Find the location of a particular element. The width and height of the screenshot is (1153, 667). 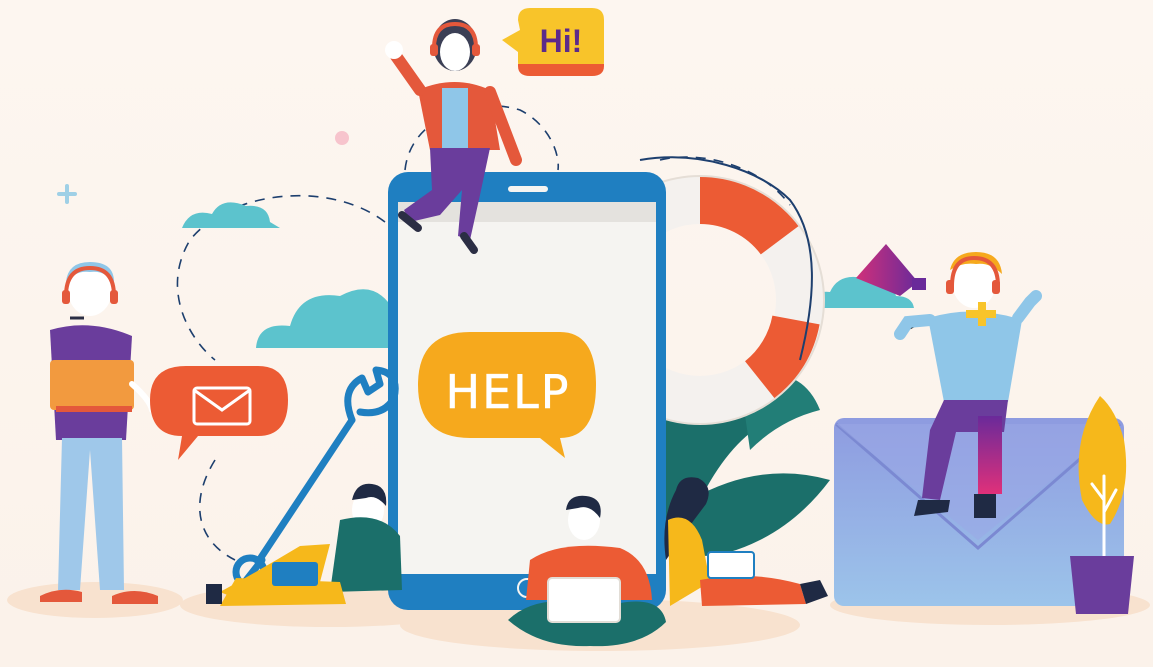

cloud-top-left is located at coordinates (231, 215).